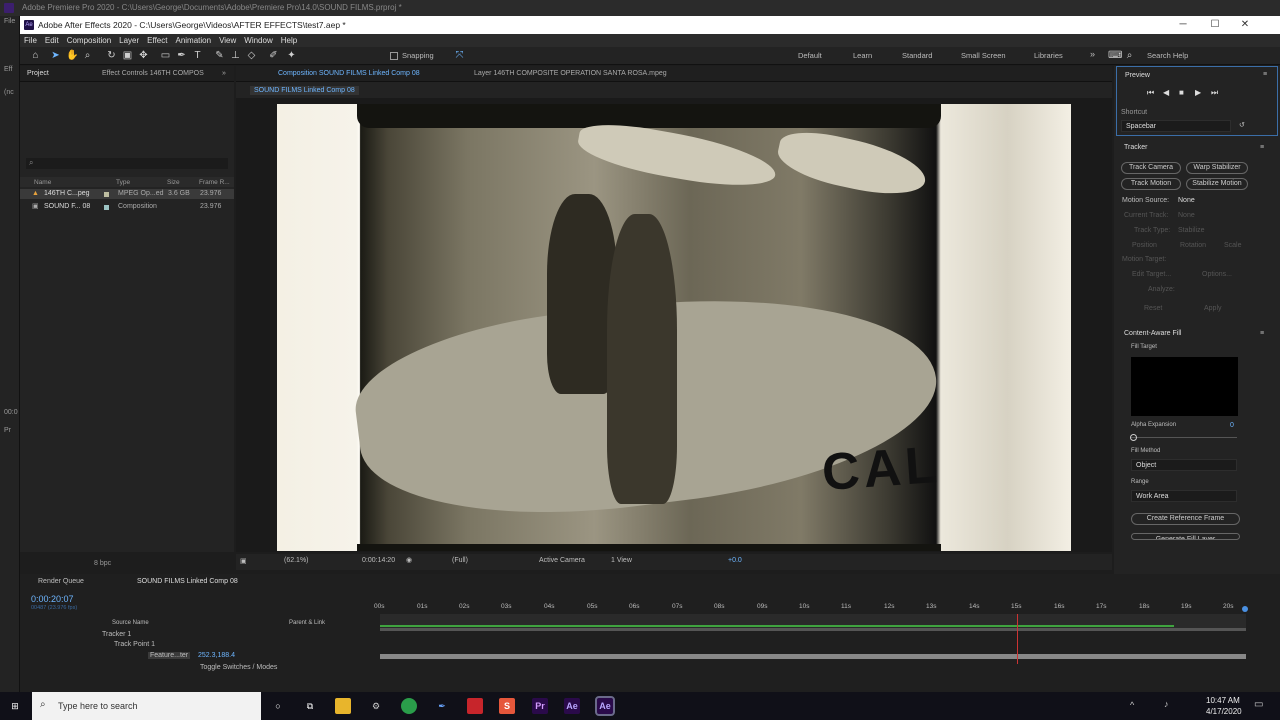  What do you see at coordinates (376, 706) in the screenshot?
I see `network-app-icon: ⚙` at bounding box center [376, 706].